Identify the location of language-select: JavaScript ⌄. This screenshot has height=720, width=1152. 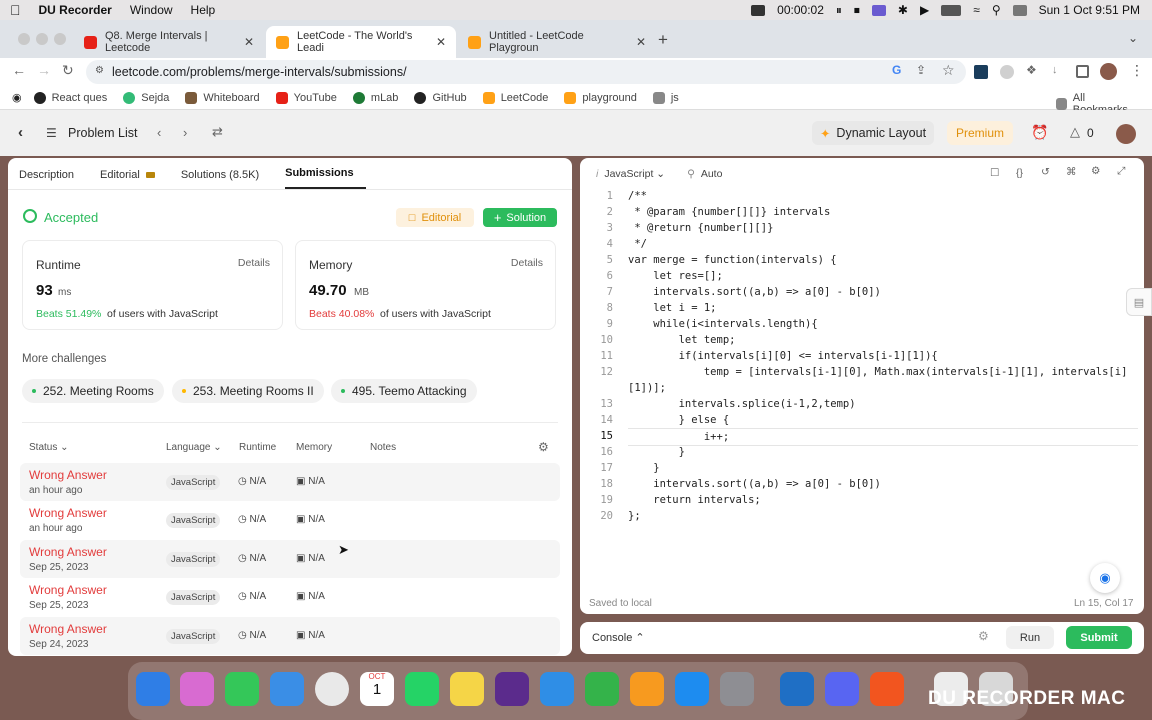
(634, 174).